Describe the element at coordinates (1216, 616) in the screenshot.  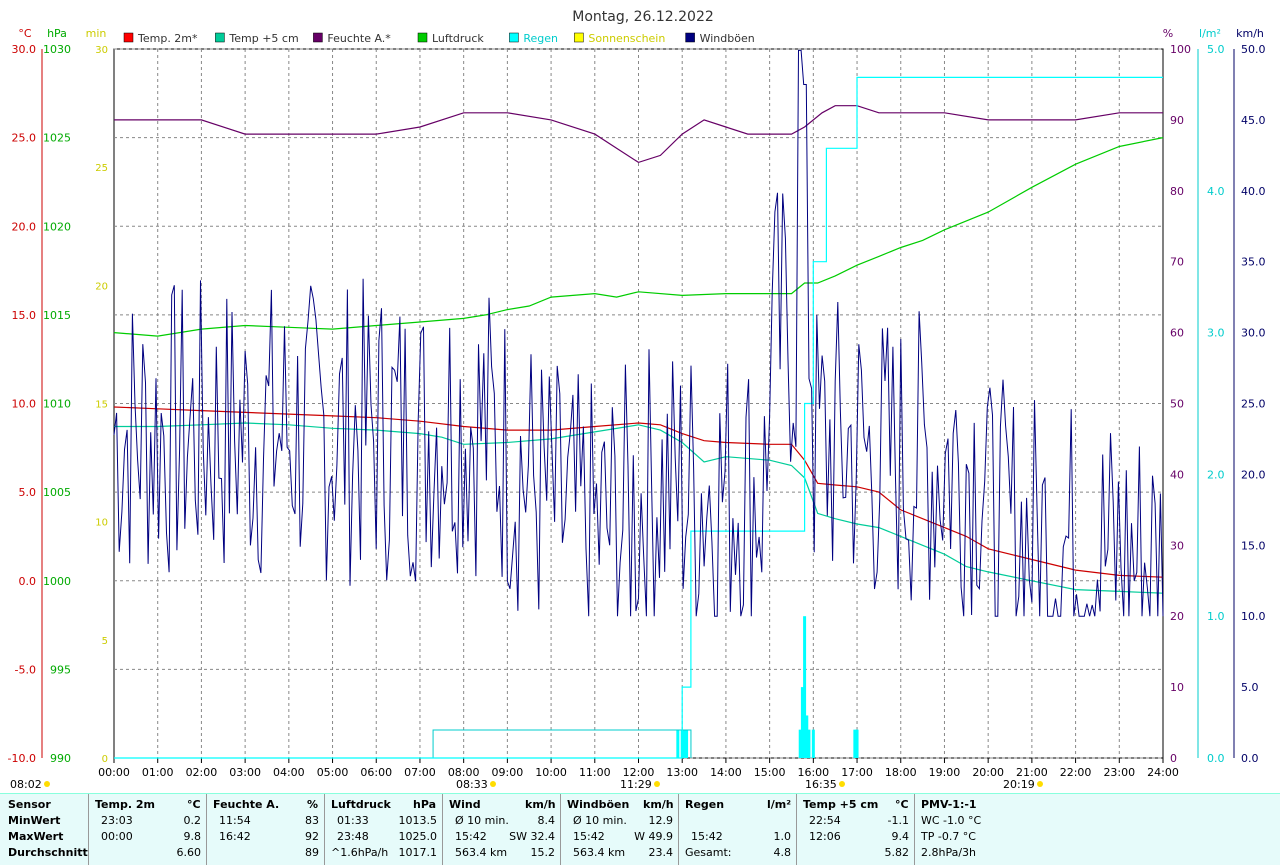
I see `rain-tick-label: 1.0` at that location.